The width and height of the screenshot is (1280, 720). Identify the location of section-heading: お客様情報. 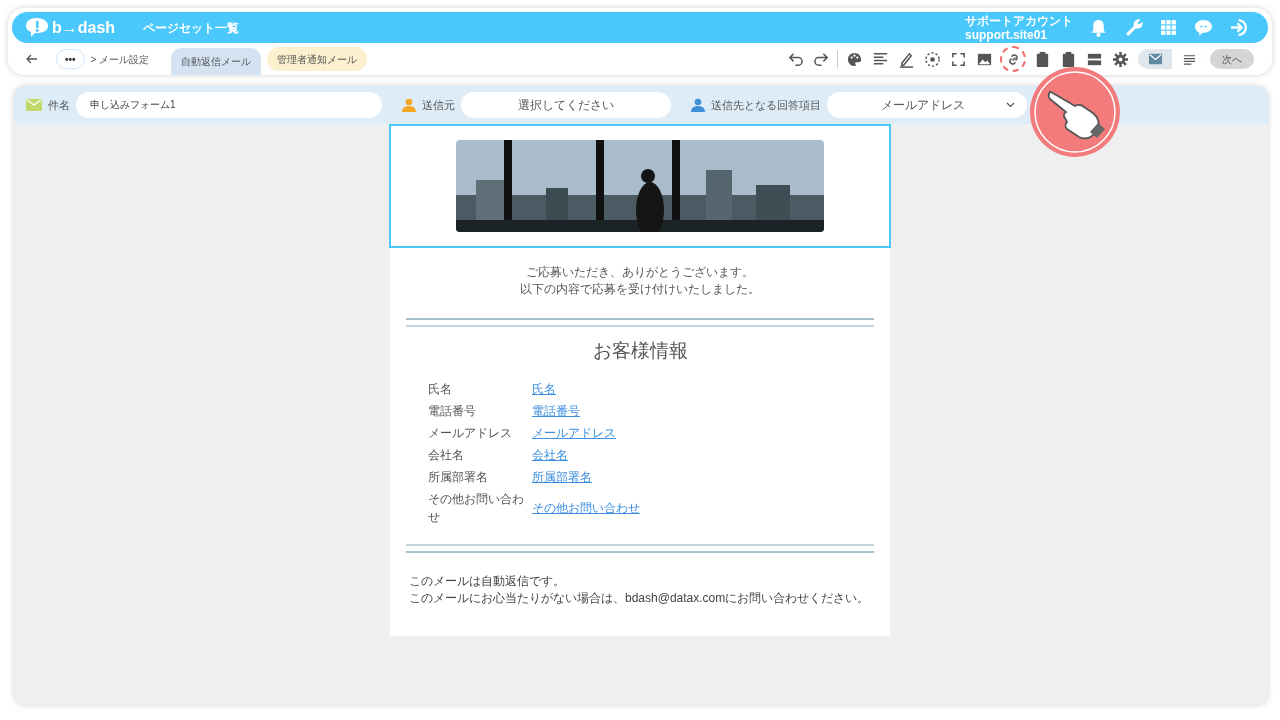
(640, 351).